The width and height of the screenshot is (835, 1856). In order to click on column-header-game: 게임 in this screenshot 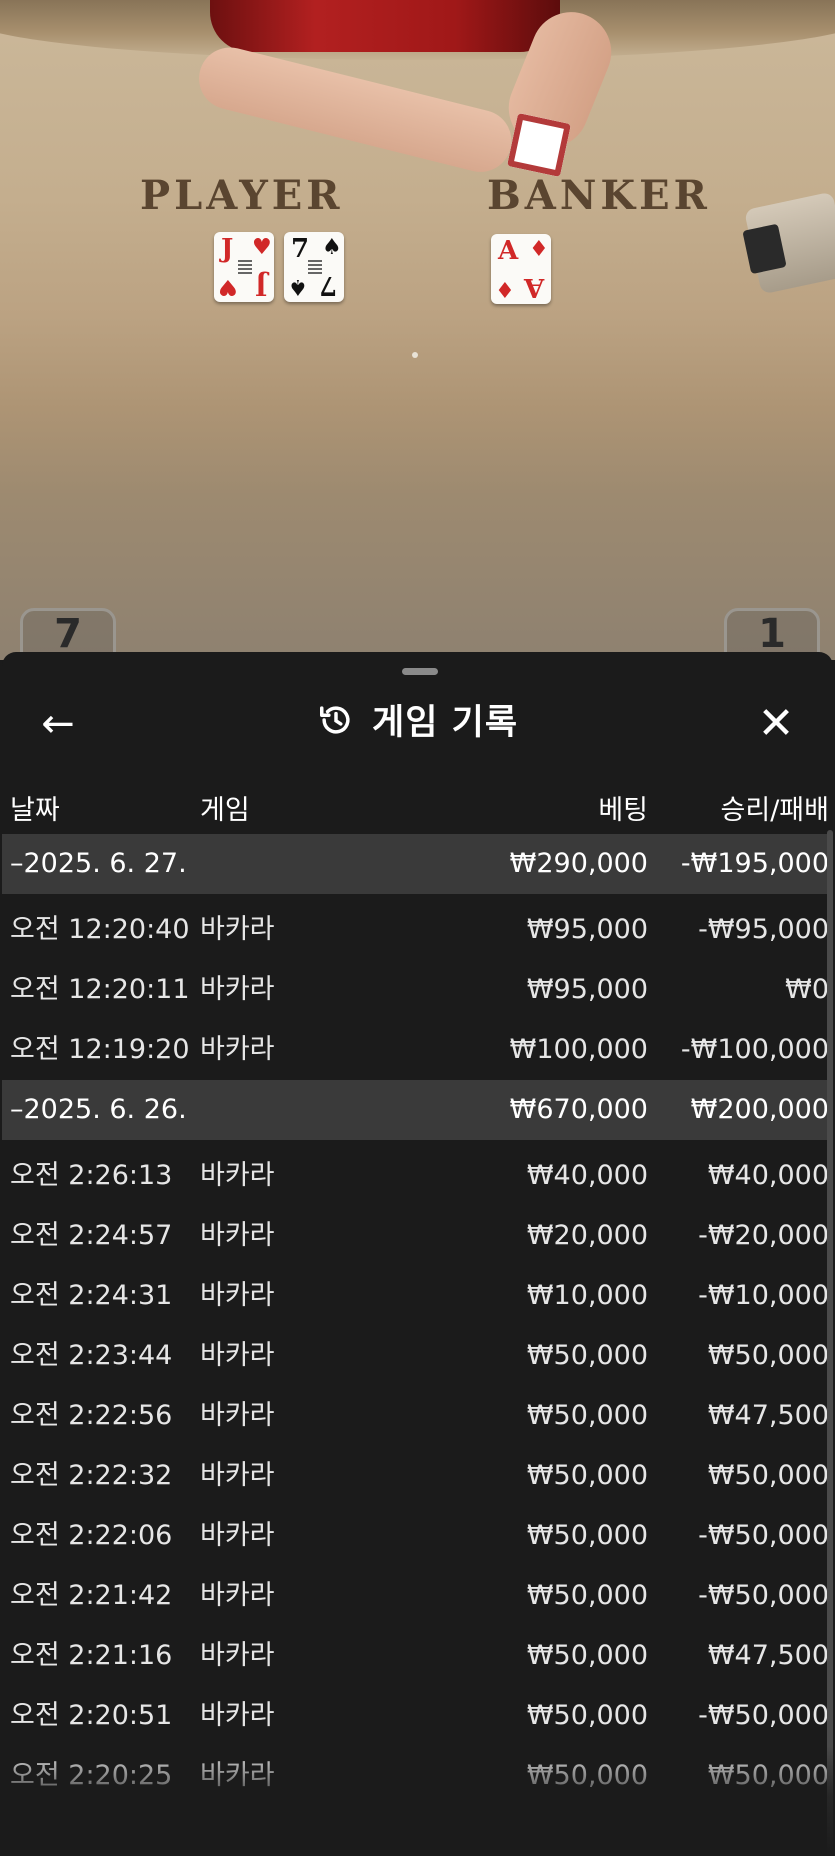, I will do `click(225, 810)`.